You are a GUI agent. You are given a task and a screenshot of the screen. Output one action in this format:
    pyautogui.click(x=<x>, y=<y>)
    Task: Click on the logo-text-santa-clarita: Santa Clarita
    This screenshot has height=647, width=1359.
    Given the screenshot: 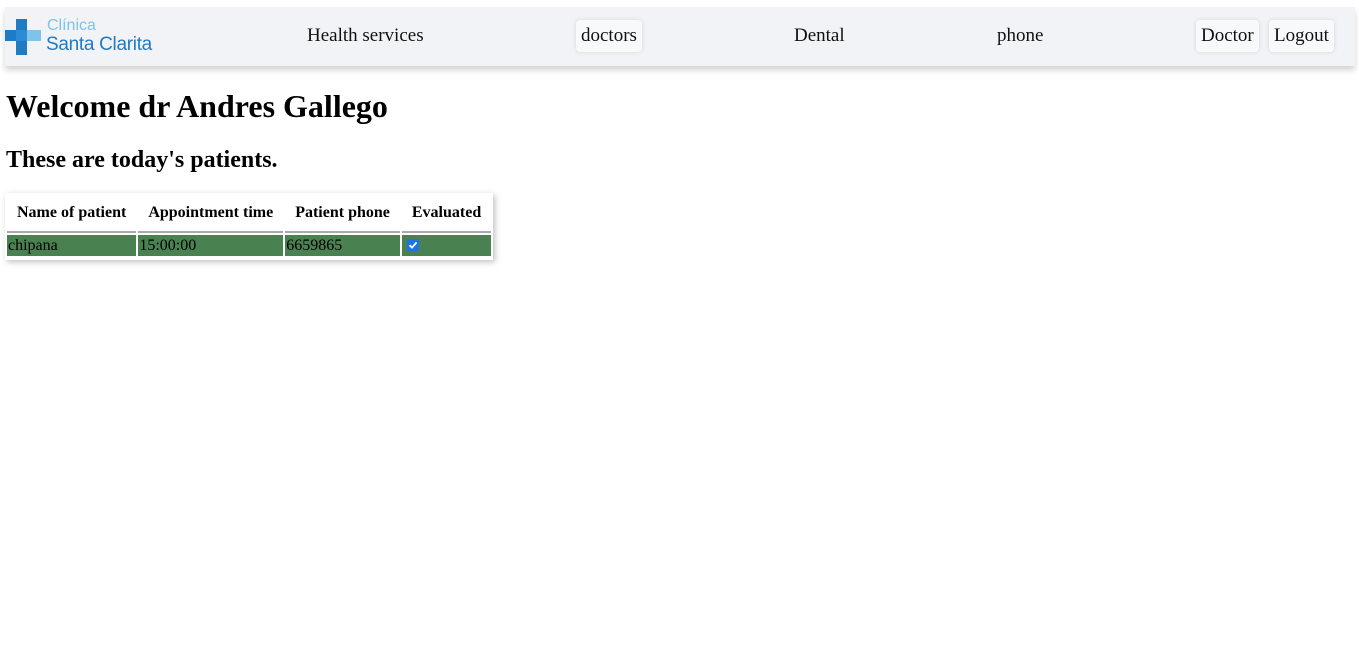 What is the action you would take?
    pyautogui.click(x=99, y=44)
    